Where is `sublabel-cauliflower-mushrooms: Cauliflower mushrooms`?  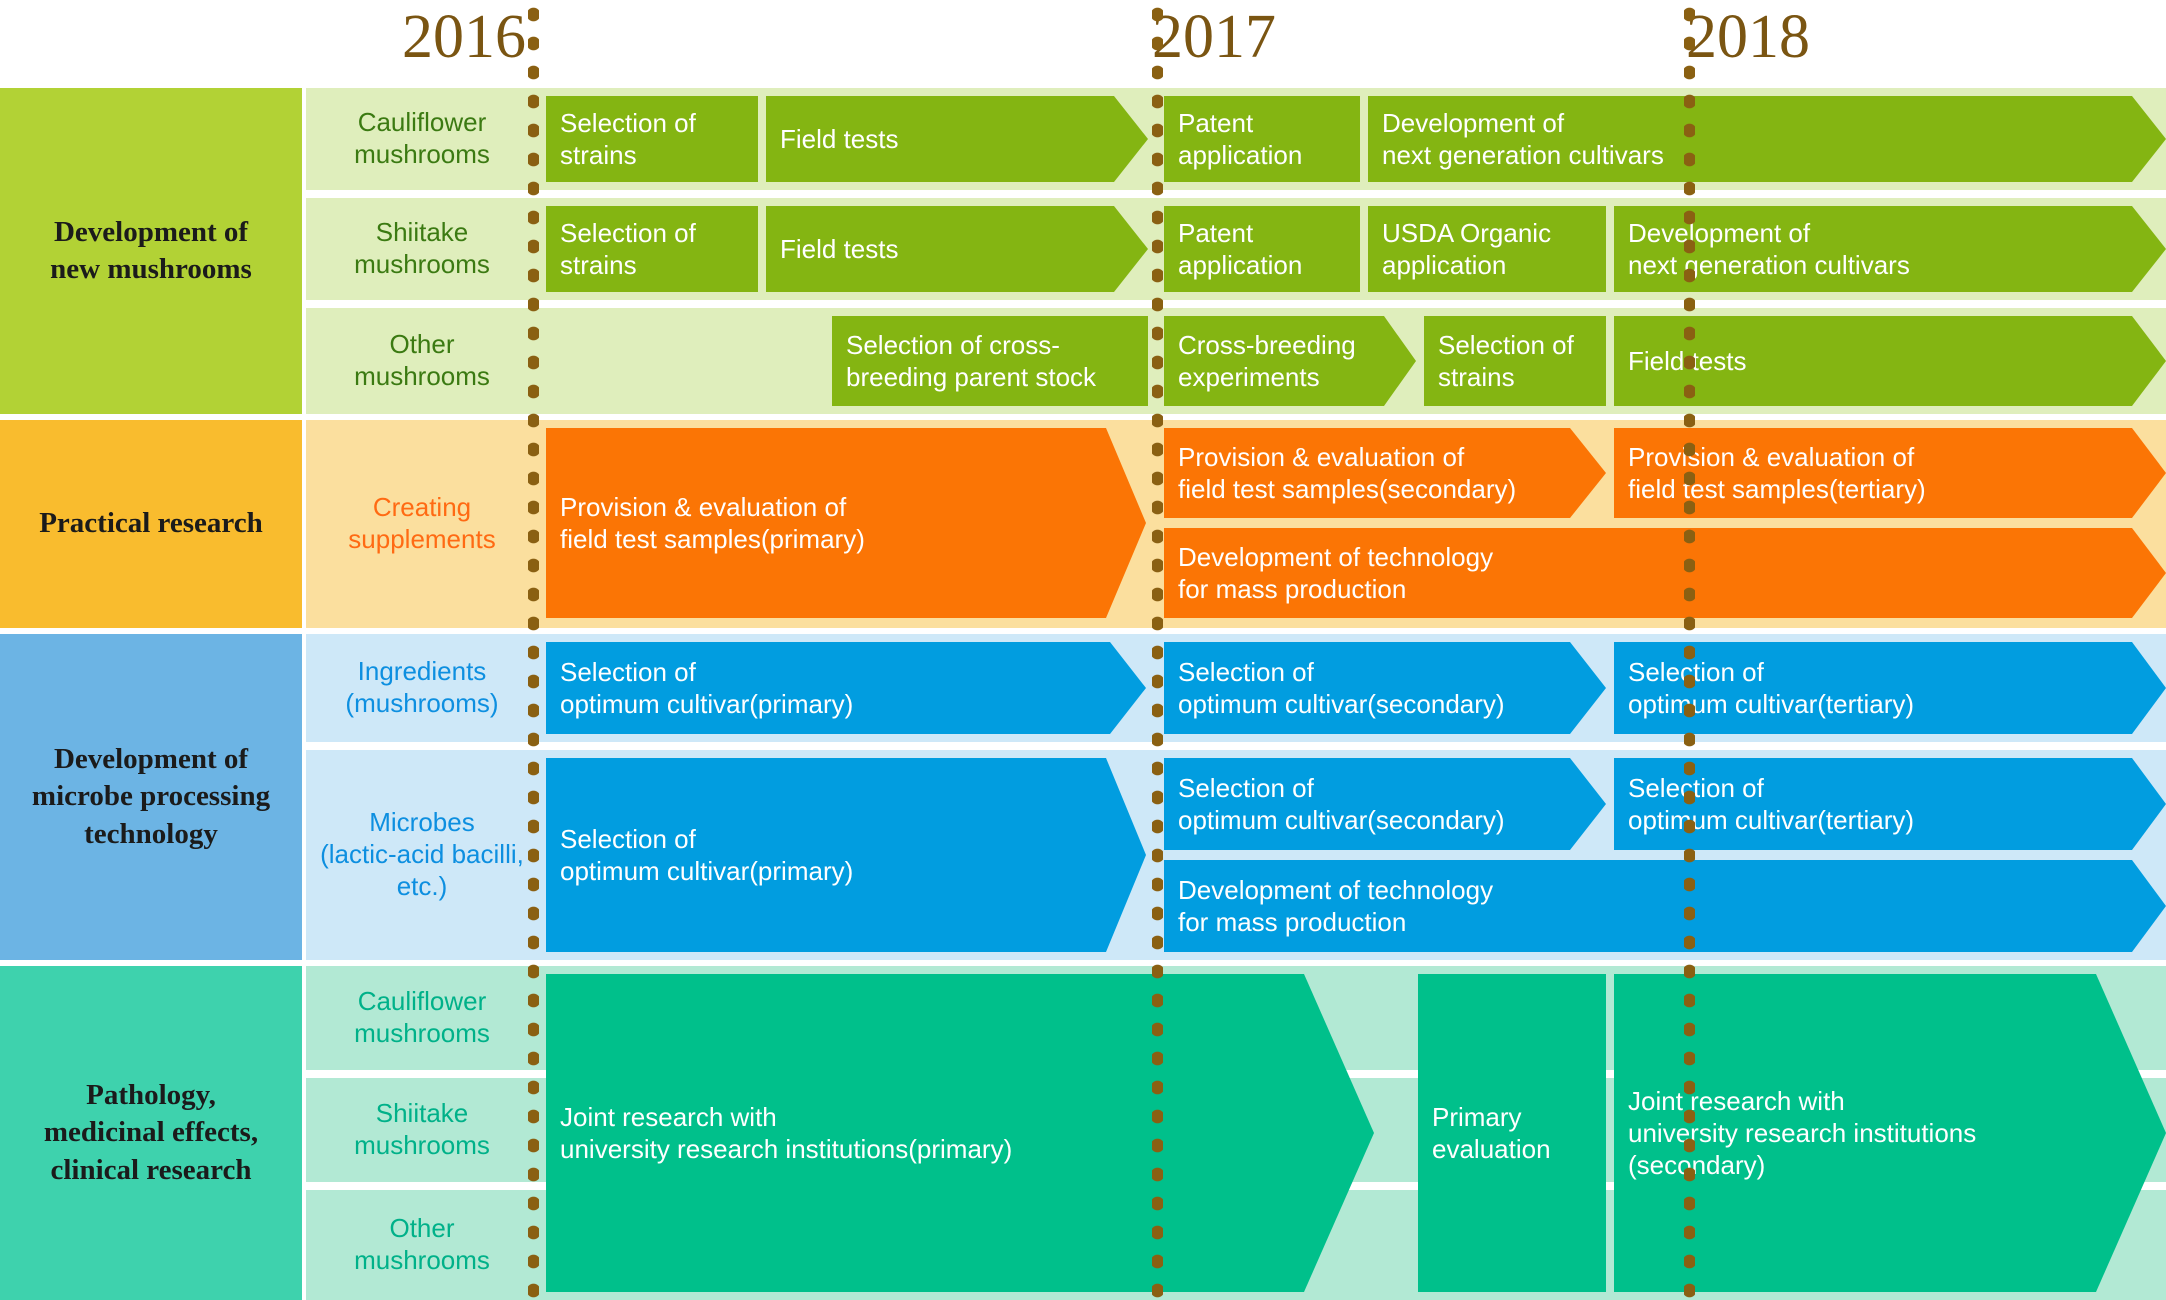 sublabel-cauliflower-mushrooms: Cauliflower mushrooms is located at coordinates (422, 139).